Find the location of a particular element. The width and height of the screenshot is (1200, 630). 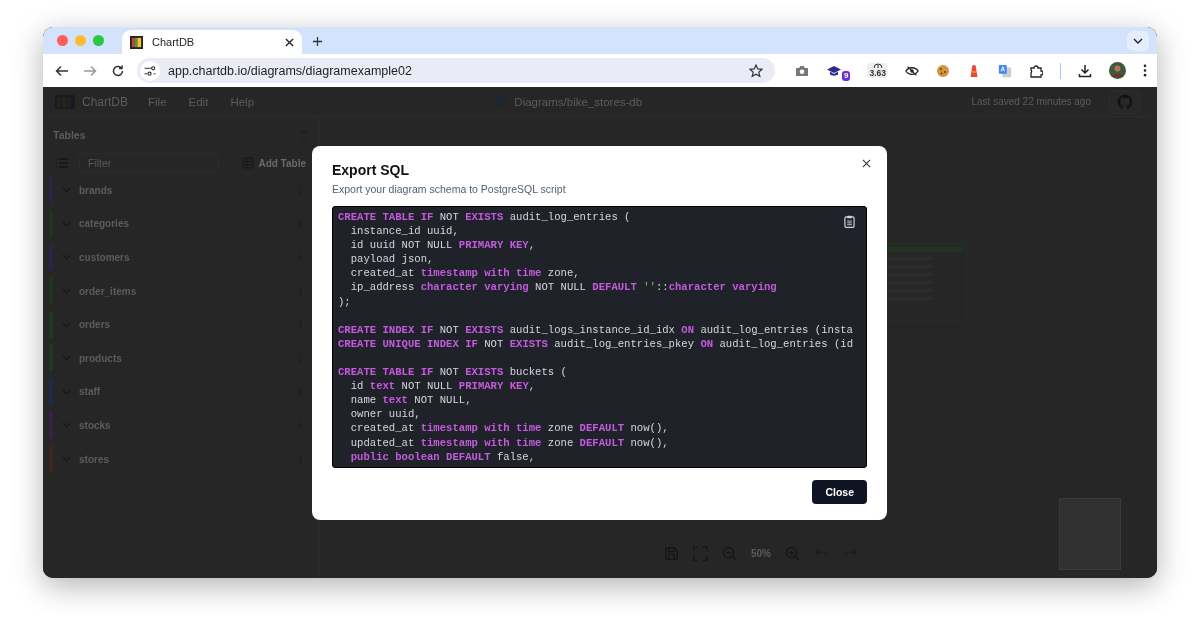

code-line: ); is located at coordinates (344, 301).